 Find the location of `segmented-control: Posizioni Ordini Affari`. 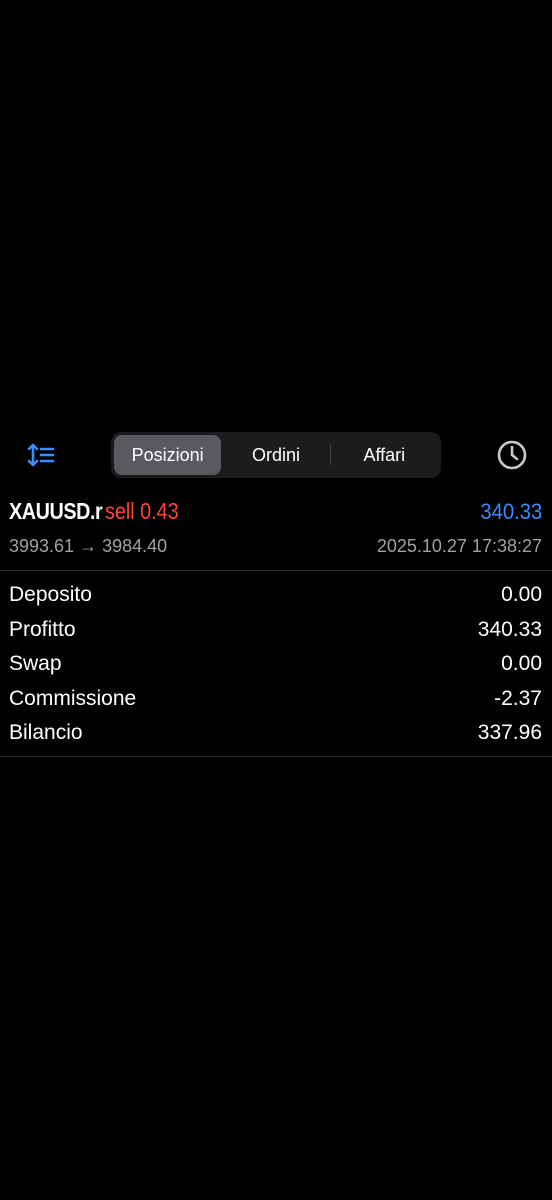

segmented-control: Posizioni Ordini Affari is located at coordinates (276, 455).